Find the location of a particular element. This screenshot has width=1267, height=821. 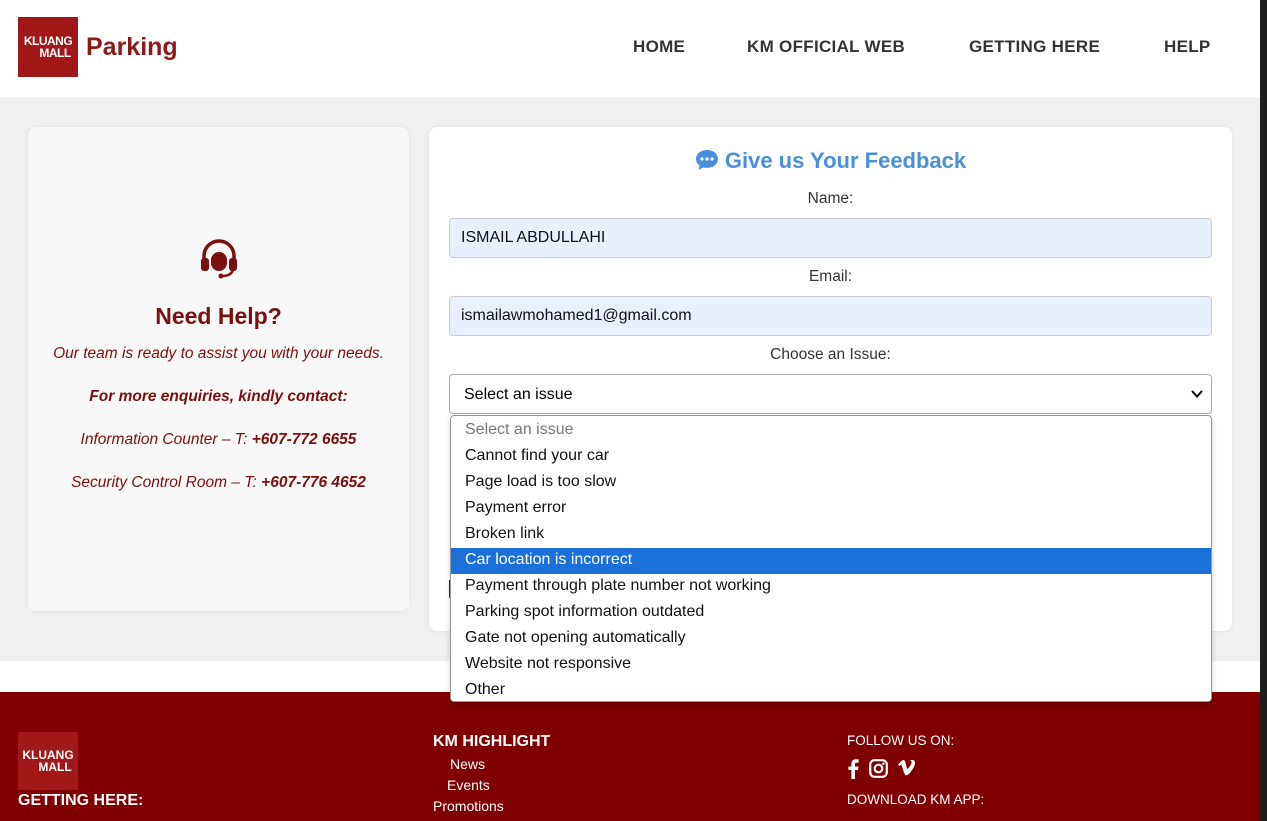

info-counter-label: Information Counter – T: is located at coordinates (166, 439).